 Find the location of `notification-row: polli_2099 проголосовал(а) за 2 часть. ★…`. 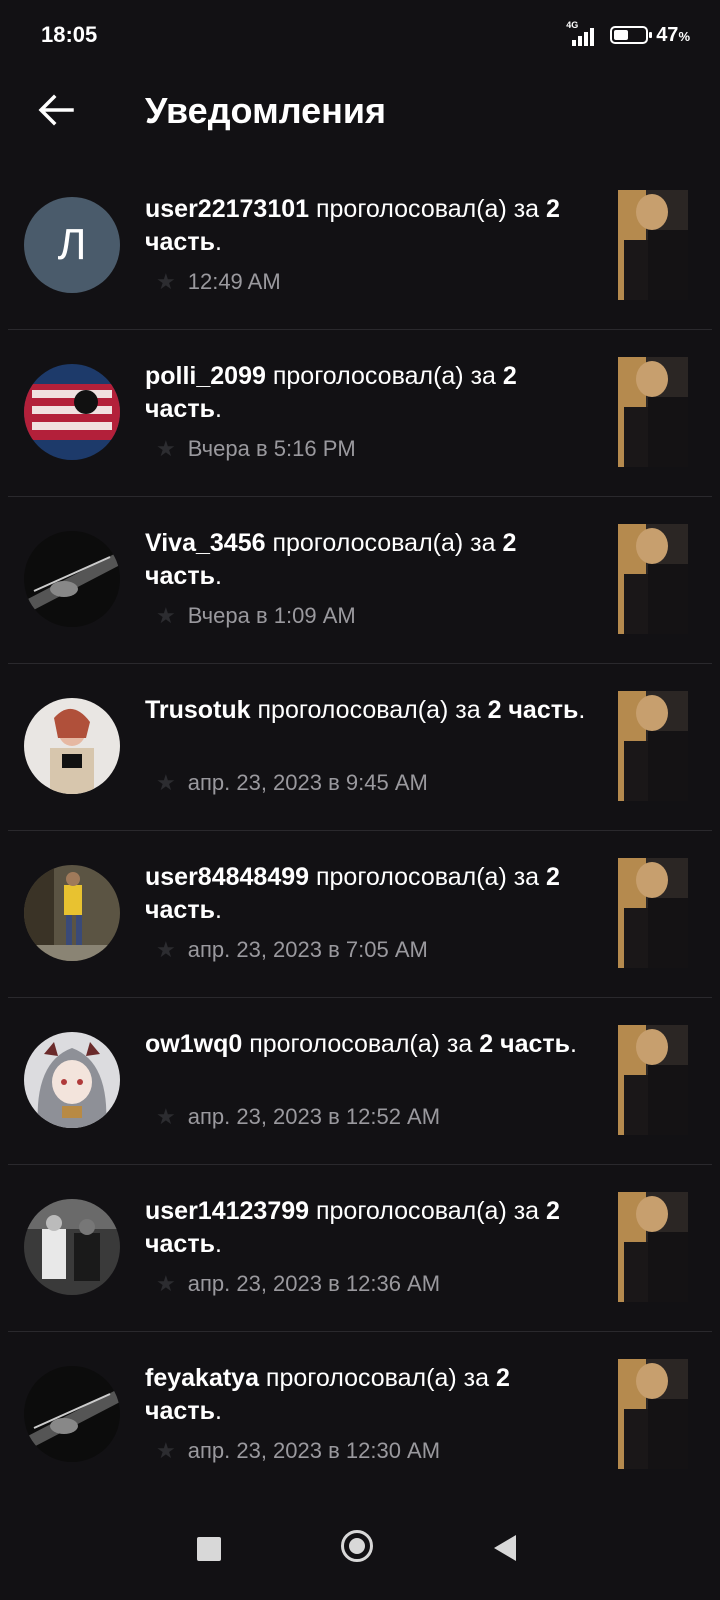

notification-row: polli_2099 проголосовал(а) за 2 часть. ★… is located at coordinates (360, 413).